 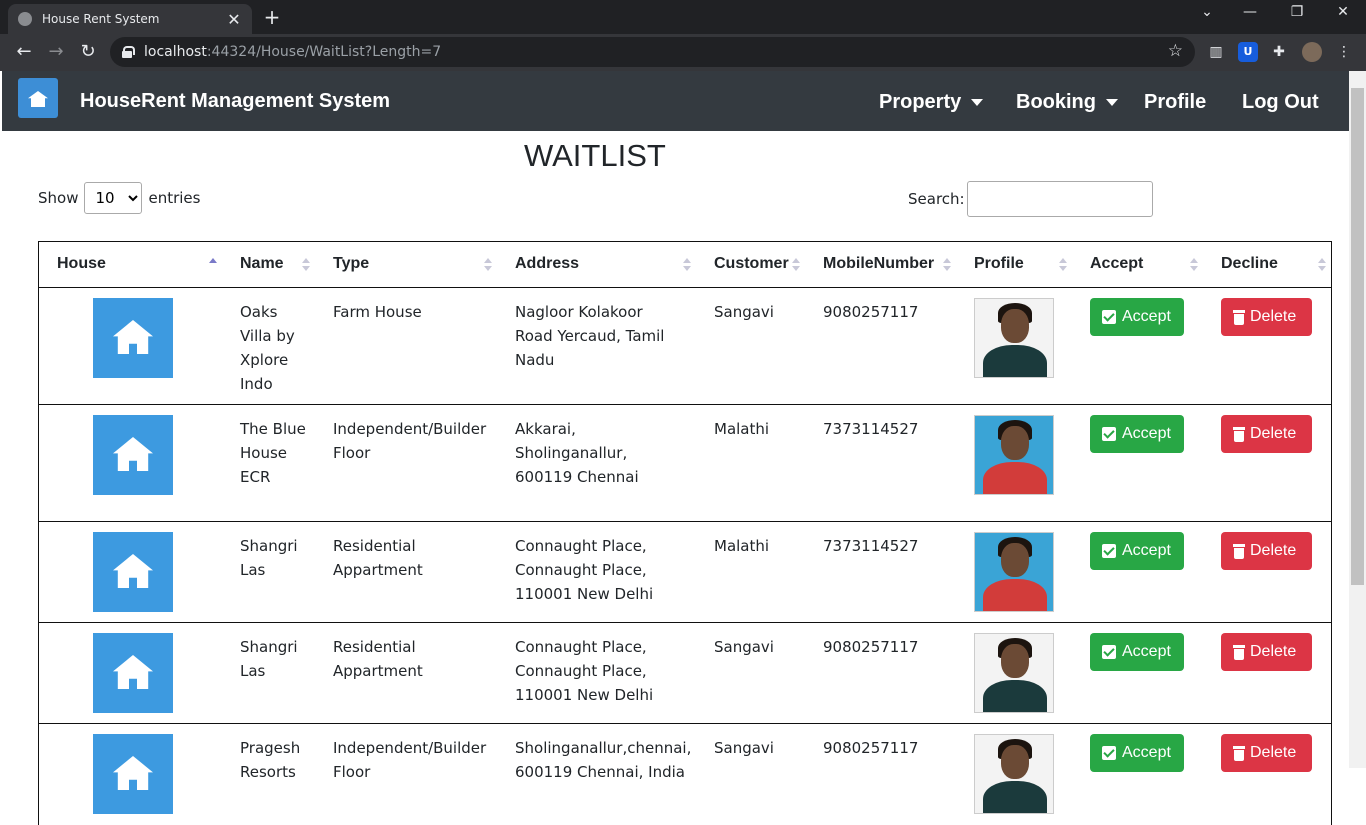 What do you see at coordinates (1207, 16) in the screenshot?
I see `tab-search-icon: ⌄` at bounding box center [1207, 16].